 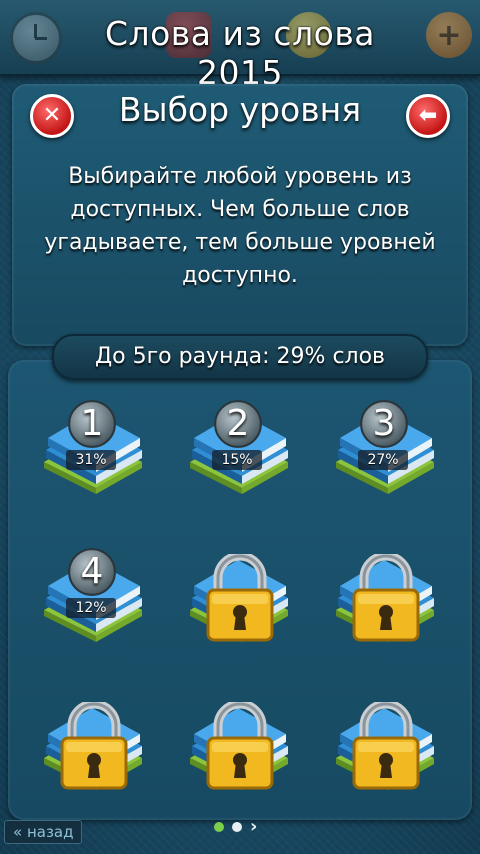 What do you see at coordinates (384, 423) in the screenshot?
I see `level-number: 3` at bounding box center [384, 423].